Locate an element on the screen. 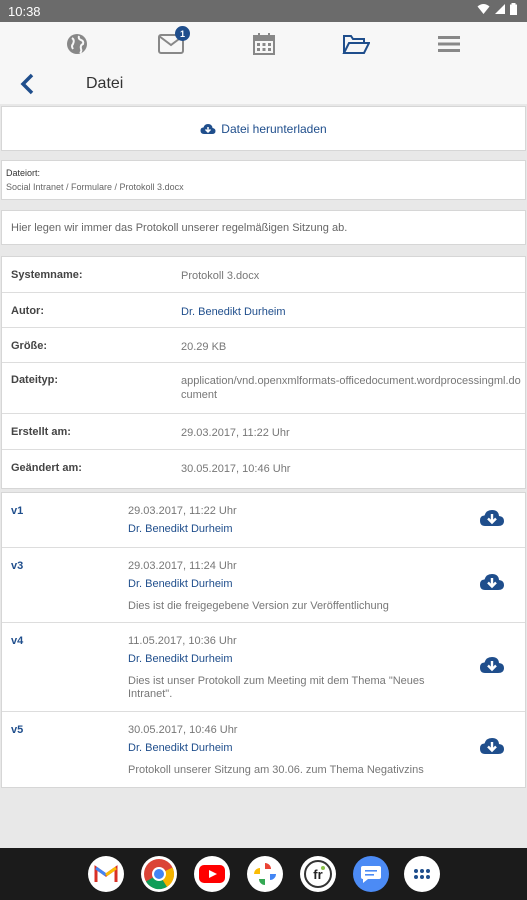  version-label: v5 is located at coordinates (17, 730).